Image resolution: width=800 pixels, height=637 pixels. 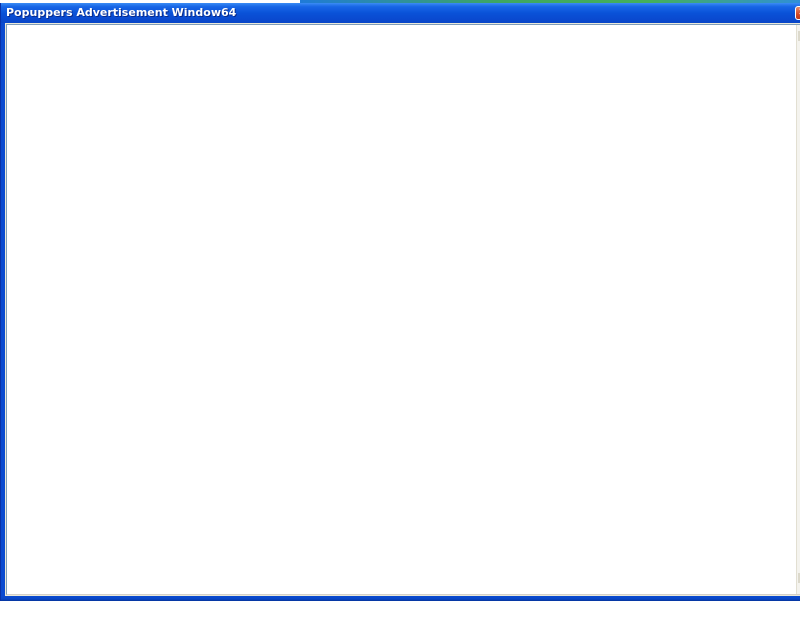 What do you see at coordinates (798, 309) in the screenshot?
I see `vertical-scrollbar` at bounding box center [798, 309].